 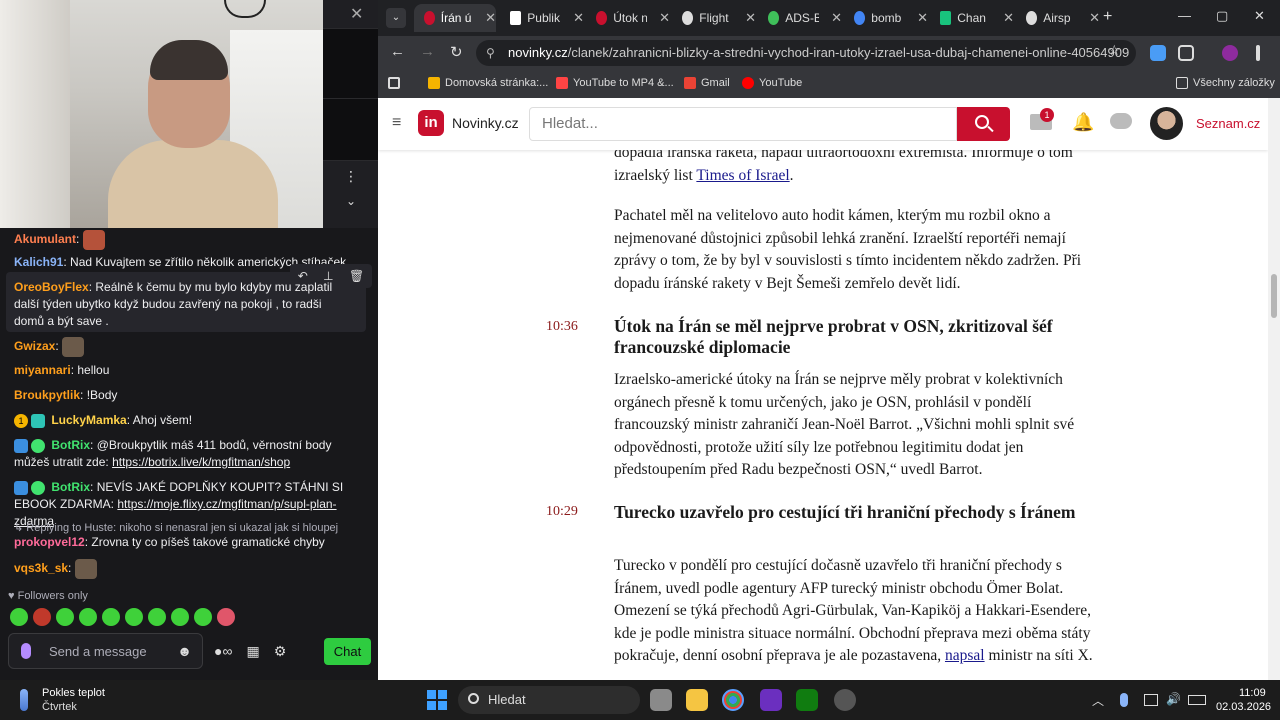 What do you see at coordinates (431, 123) in the screenshot?
I see `novinky-logo: in` at bounding box center [431, 123].